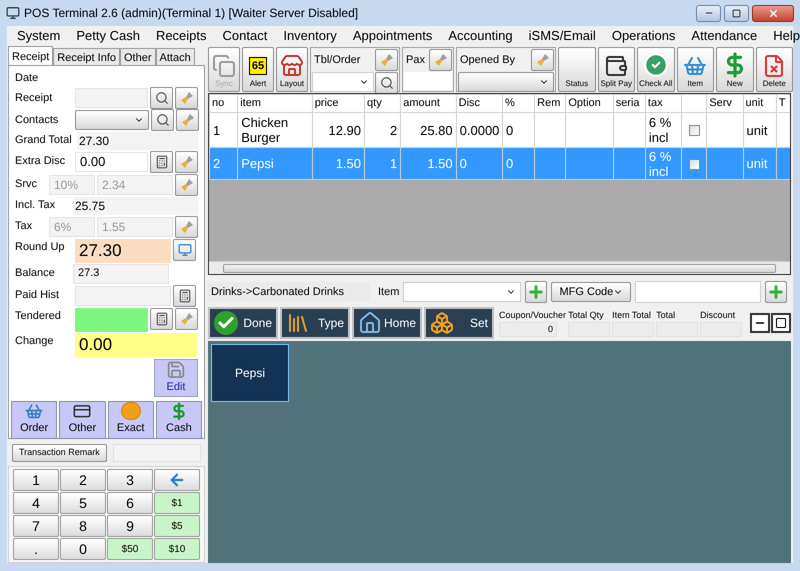 This screenshot has width=800, height=571. Describe the element at coordinates (36, 480) in the screenshot. I see `keypad-key: 1` at that location.